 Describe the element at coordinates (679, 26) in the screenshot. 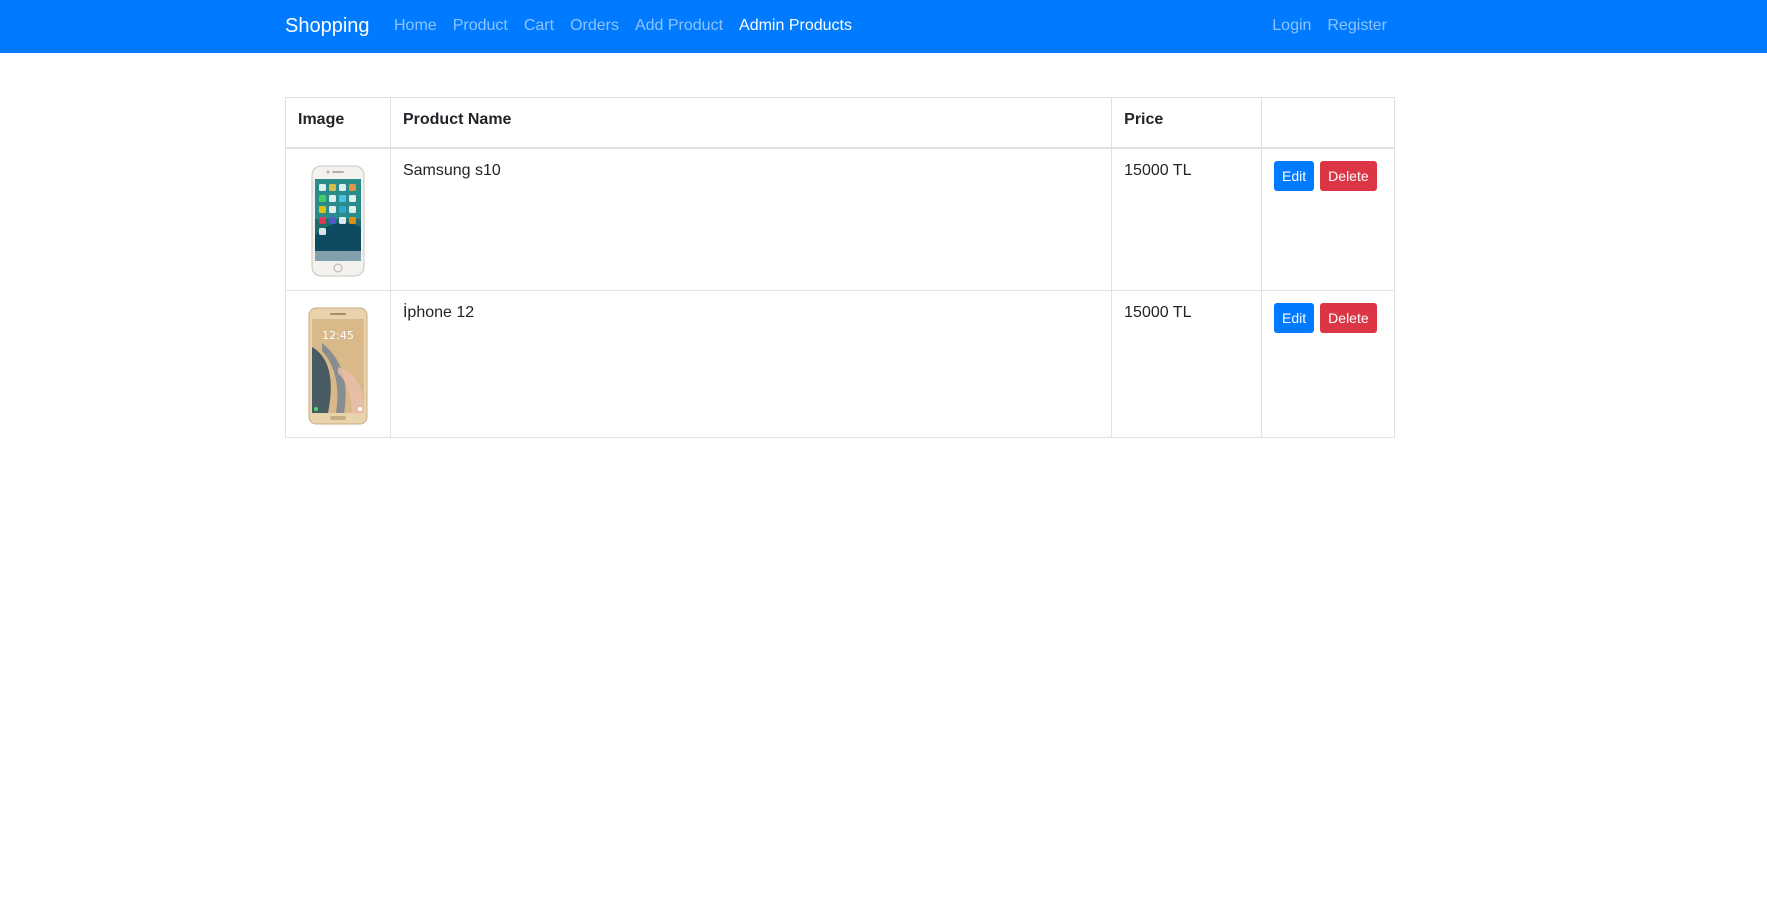

I see `nav-link-add-product: Add Product` at that location.